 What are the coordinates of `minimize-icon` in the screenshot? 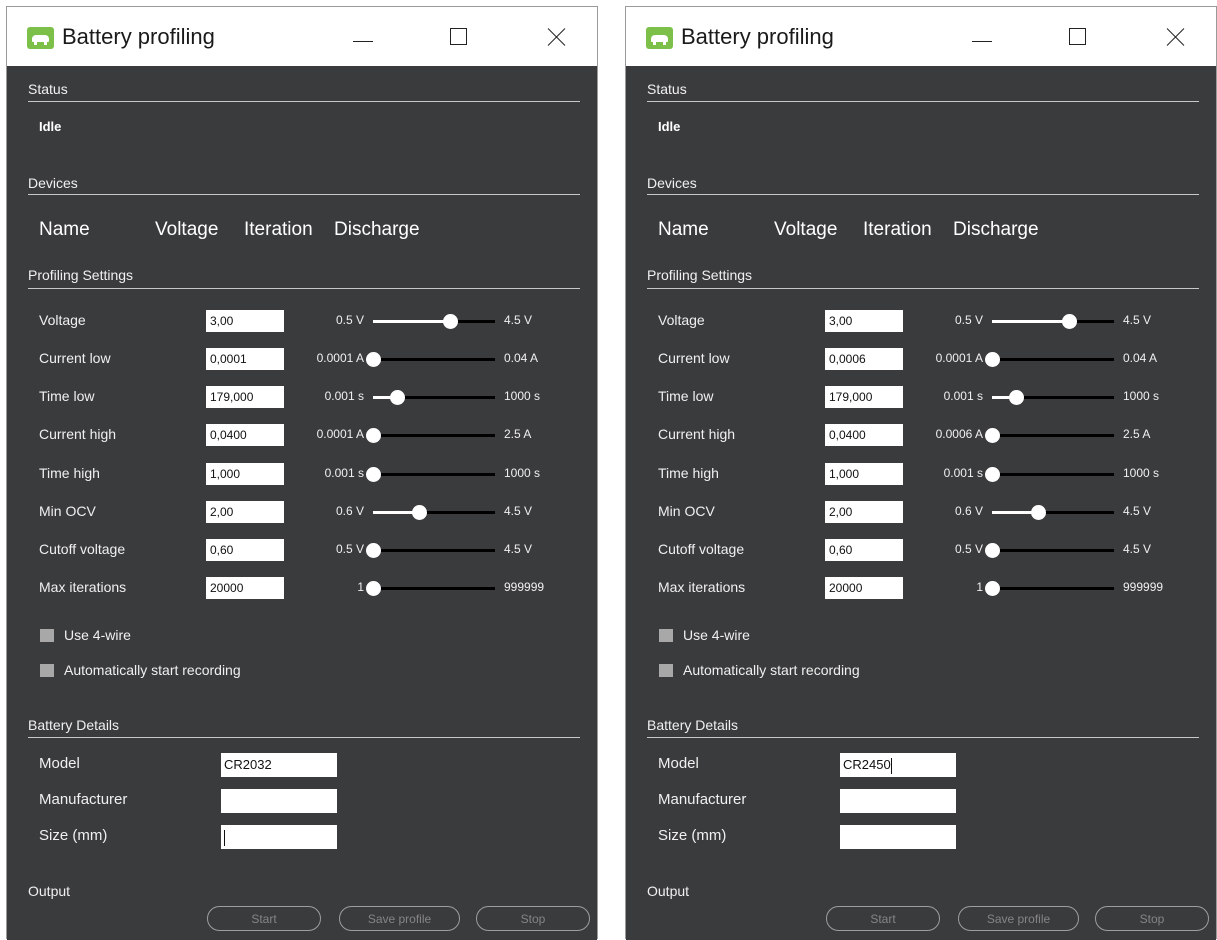 It's located at (363, 41).